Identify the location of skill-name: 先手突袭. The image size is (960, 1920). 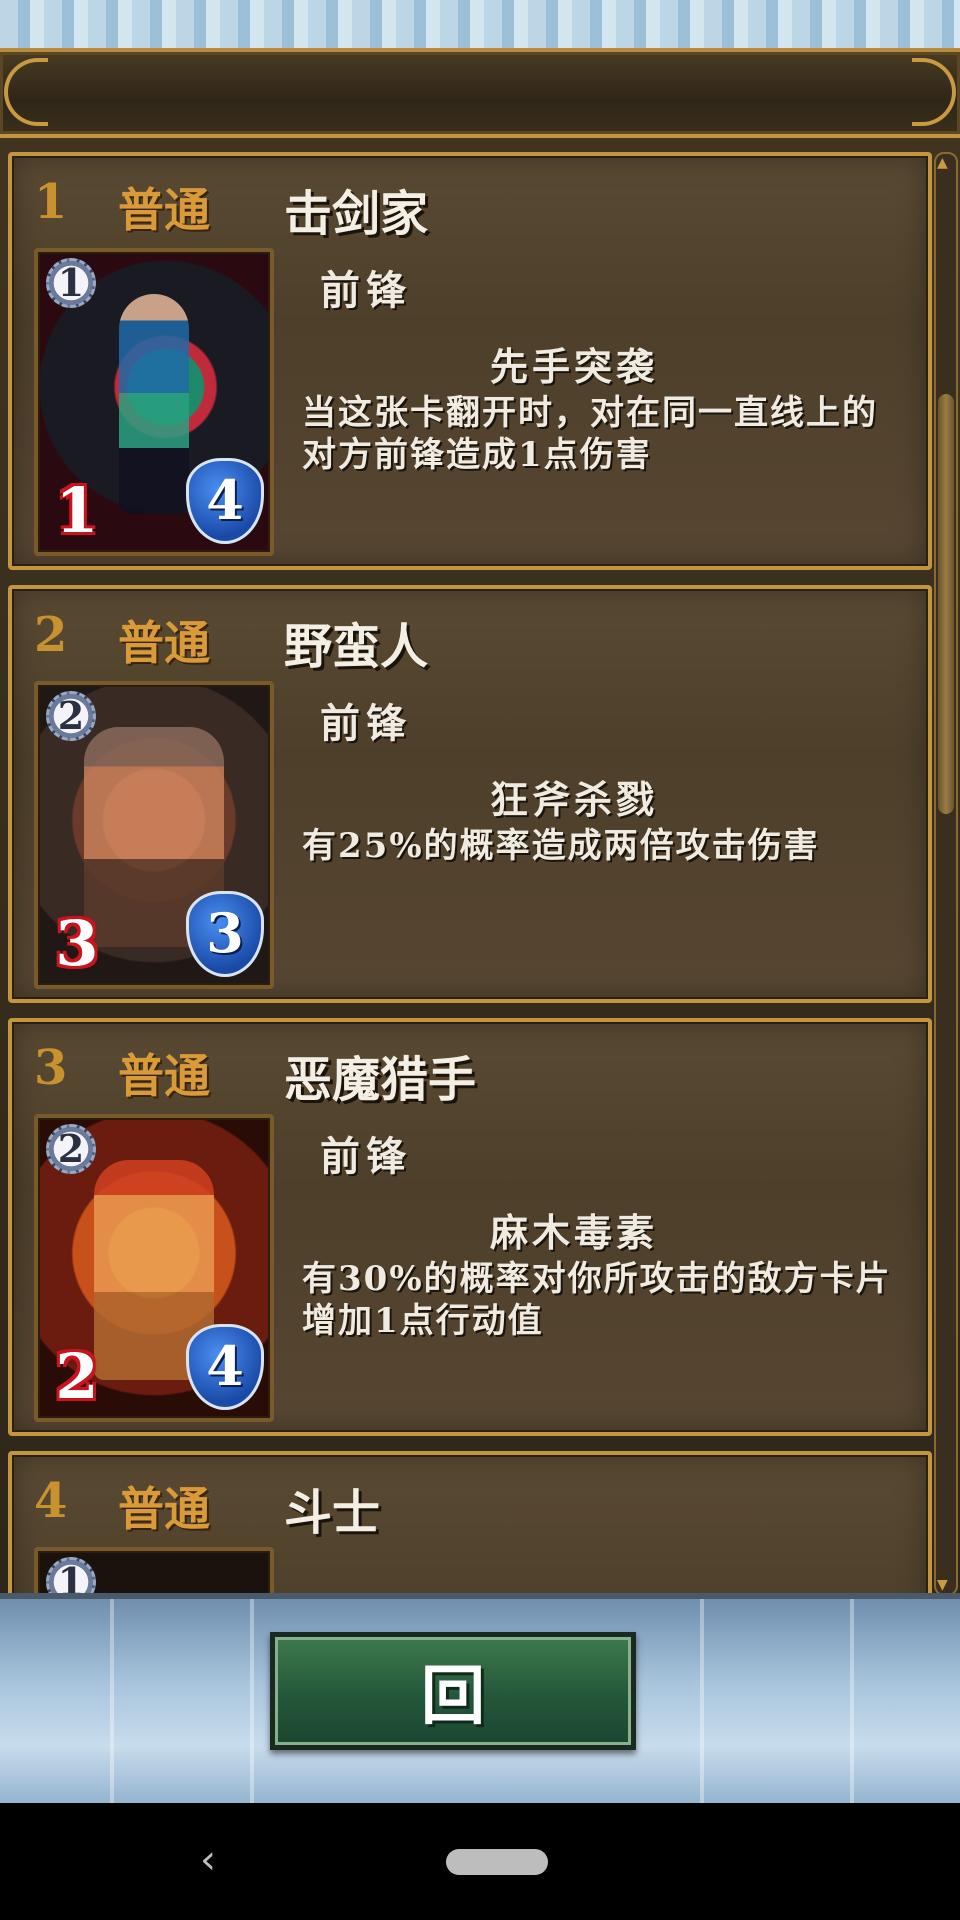
(574, 366).